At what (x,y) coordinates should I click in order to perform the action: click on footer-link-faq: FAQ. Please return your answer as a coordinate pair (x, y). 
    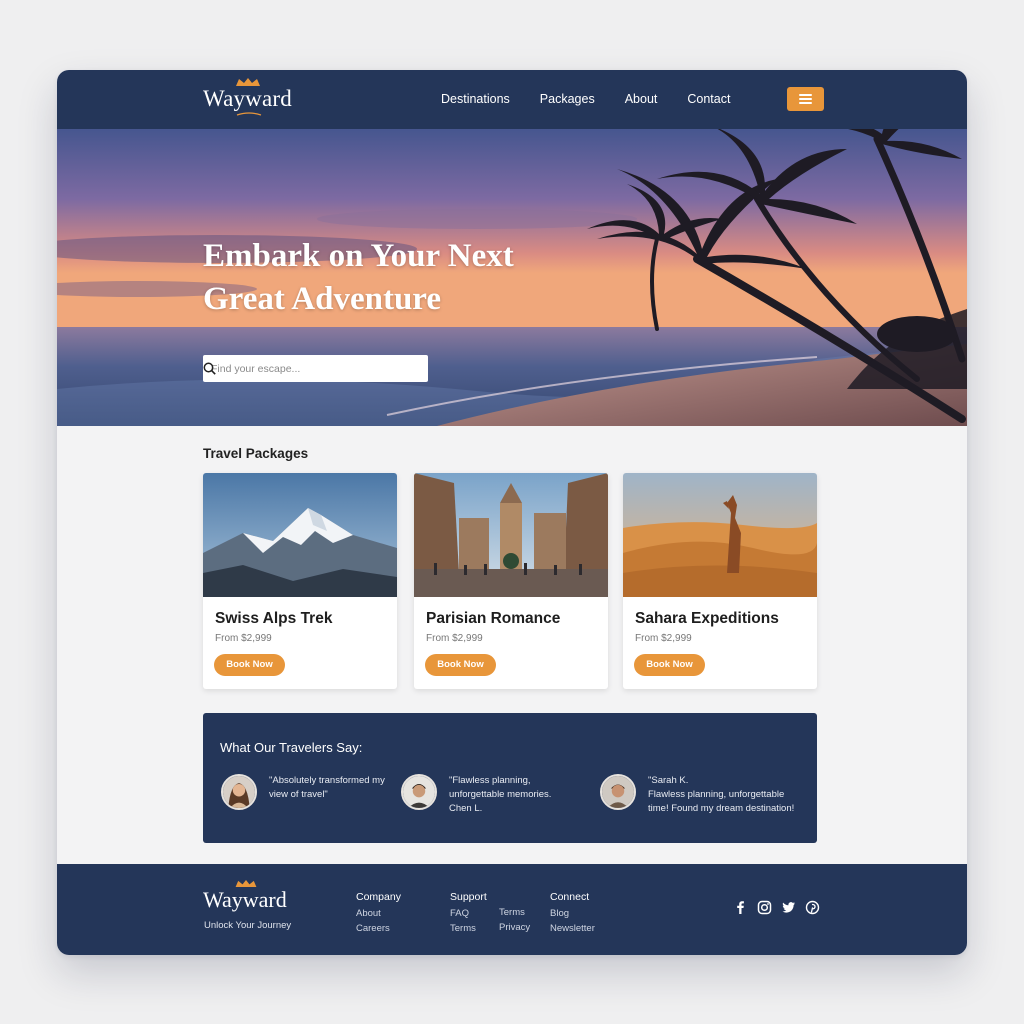
    Looking at the image, I should click on (468, 913).